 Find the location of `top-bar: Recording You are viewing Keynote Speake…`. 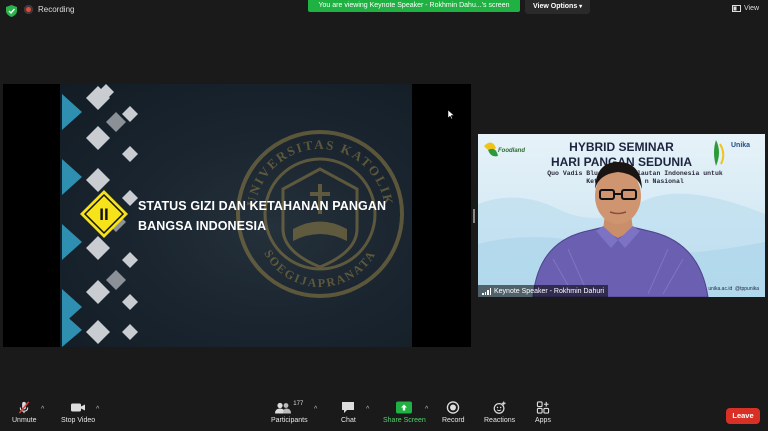

top-bar: Recording You are viewing Keynote Speake… is located at coordinates (384, 11).